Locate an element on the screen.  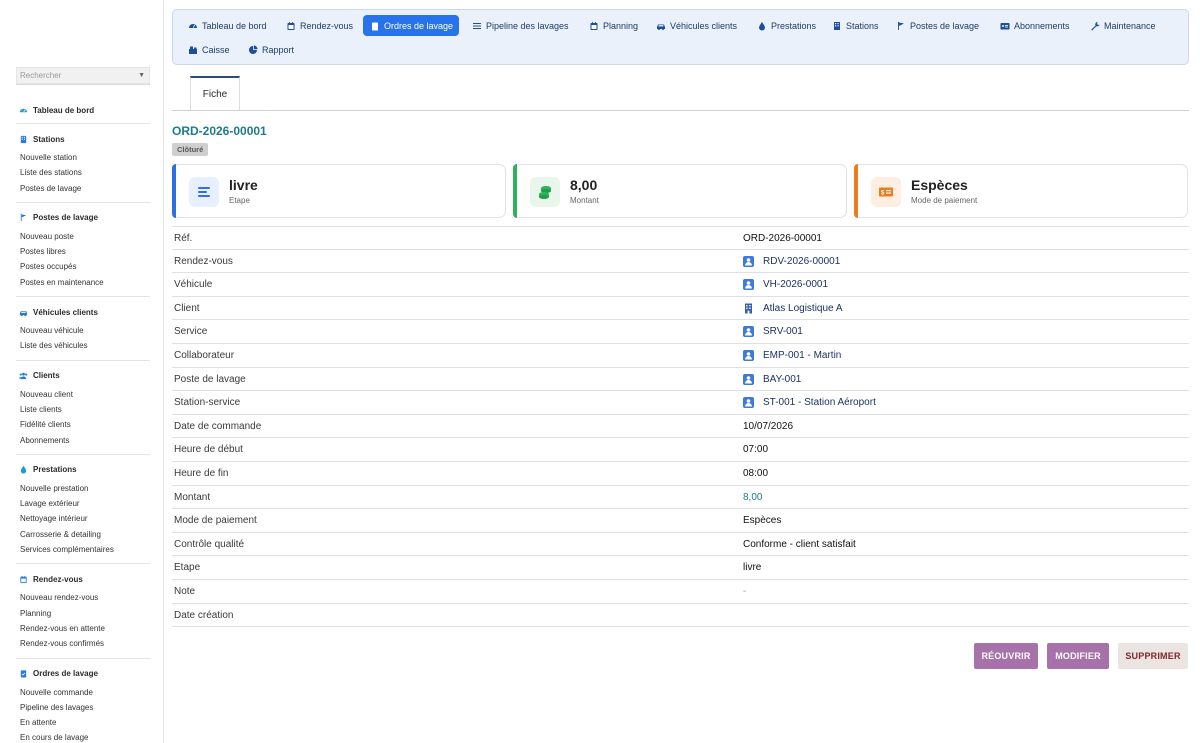
nav-item: Ordres de lavage is located at coordinates (411, 25).